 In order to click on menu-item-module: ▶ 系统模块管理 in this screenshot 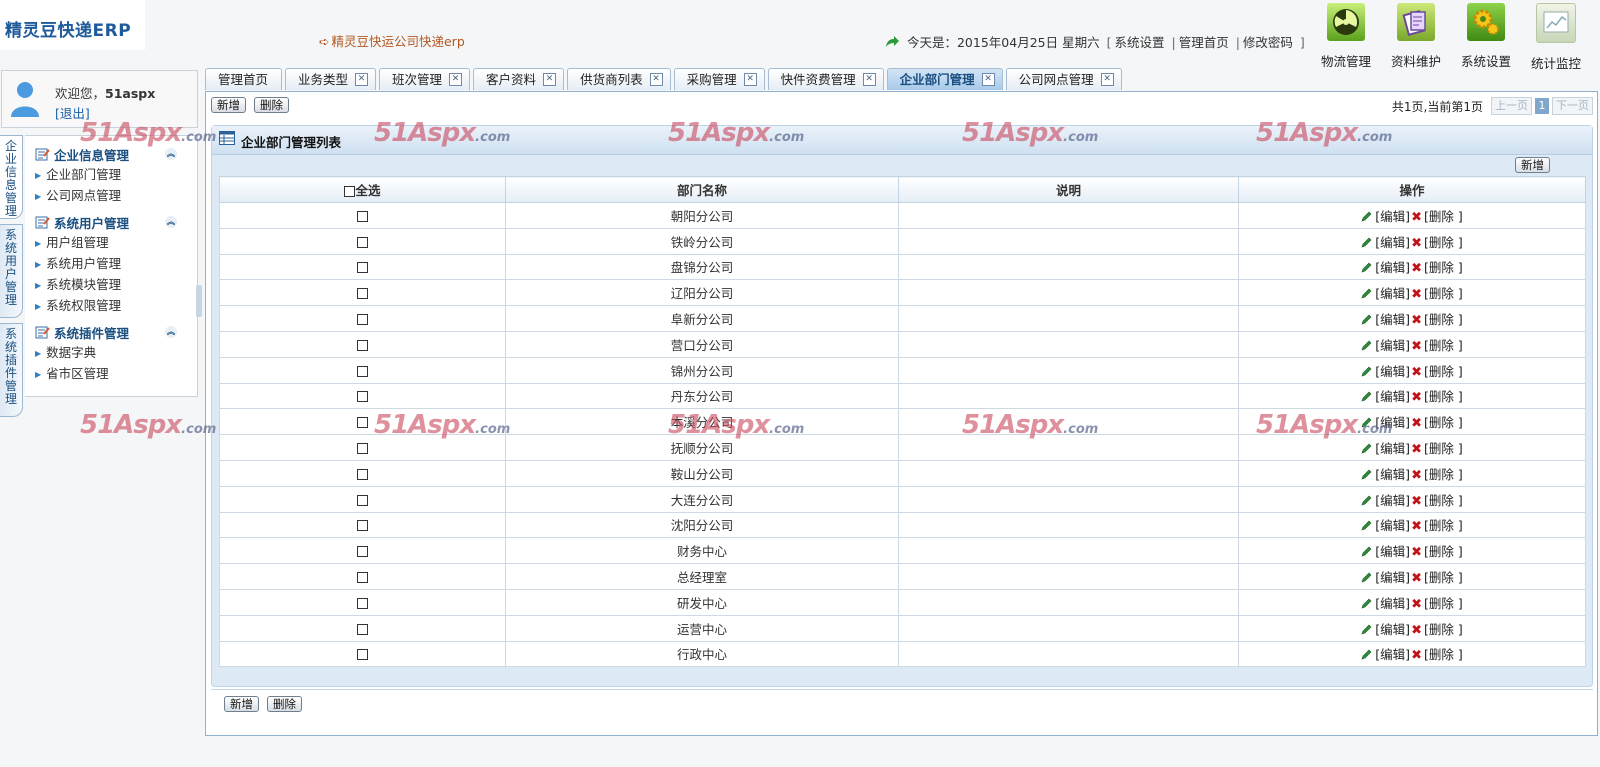, I will do `click(111, 284)`.